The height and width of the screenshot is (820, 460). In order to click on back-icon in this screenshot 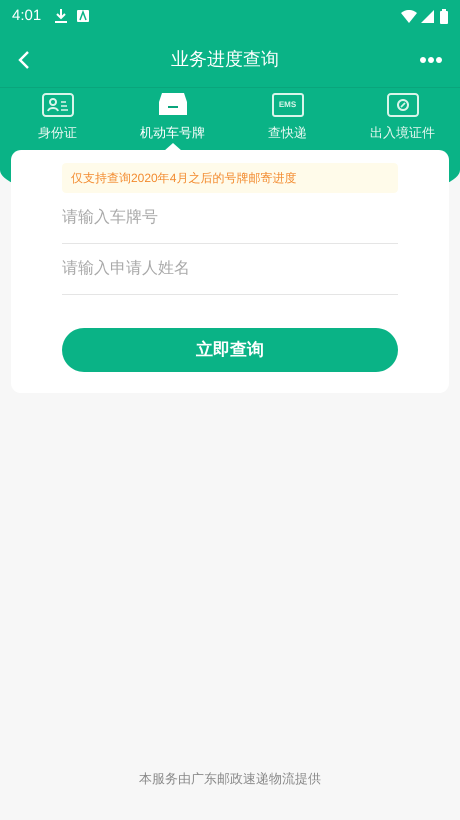, I will do `click(24, 59)`.